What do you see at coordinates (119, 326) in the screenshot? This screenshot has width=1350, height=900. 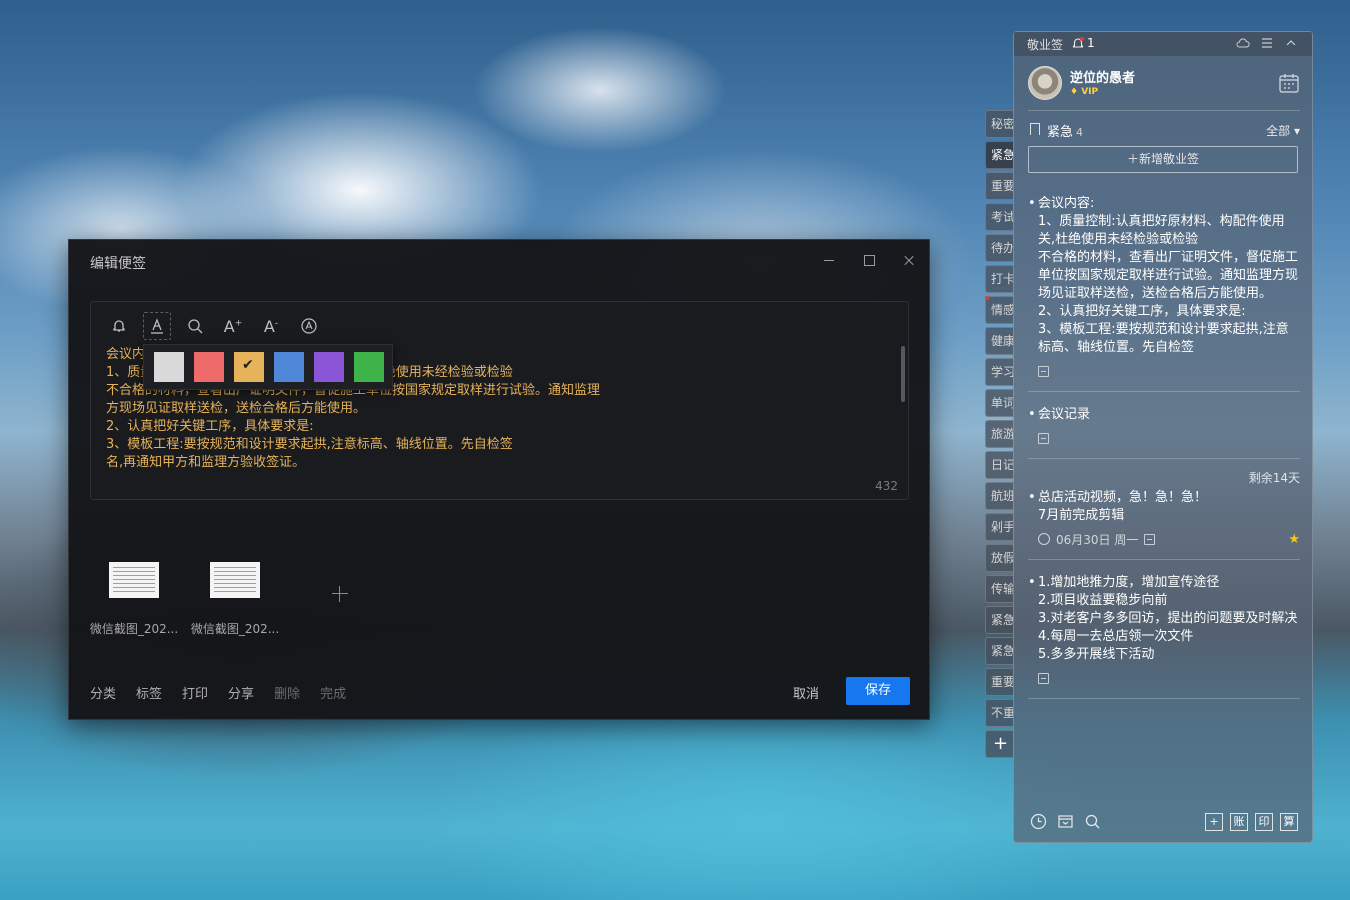 I see `bell-icon` at bounding box center [119, 326].